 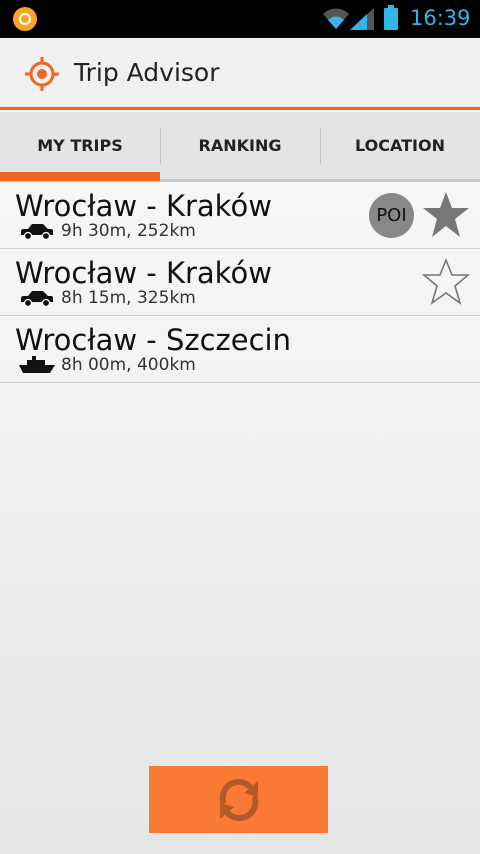 I want to click on trip-list-item: Wrocław - Kraków 8h 15m, 325km, so click(x=240, y=282).